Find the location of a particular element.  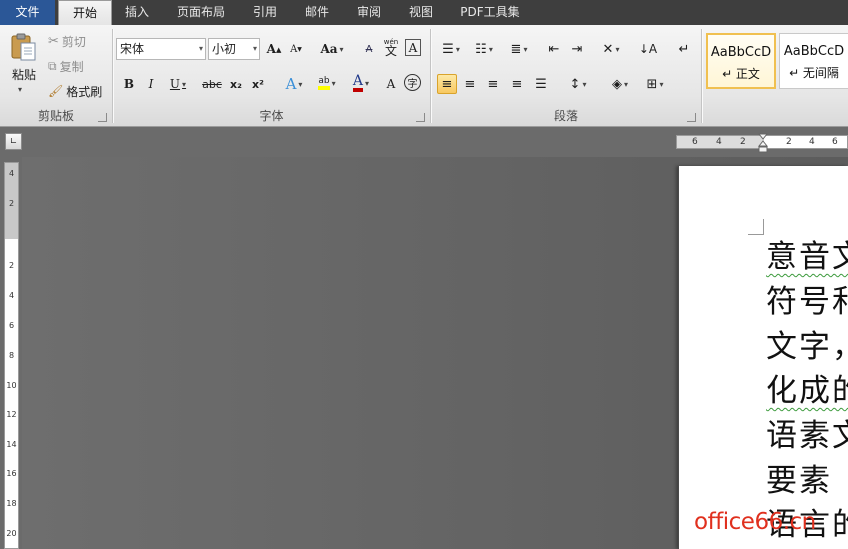

format-painter-button: 🖌 格式刷 is located at coordinates (75, 91).